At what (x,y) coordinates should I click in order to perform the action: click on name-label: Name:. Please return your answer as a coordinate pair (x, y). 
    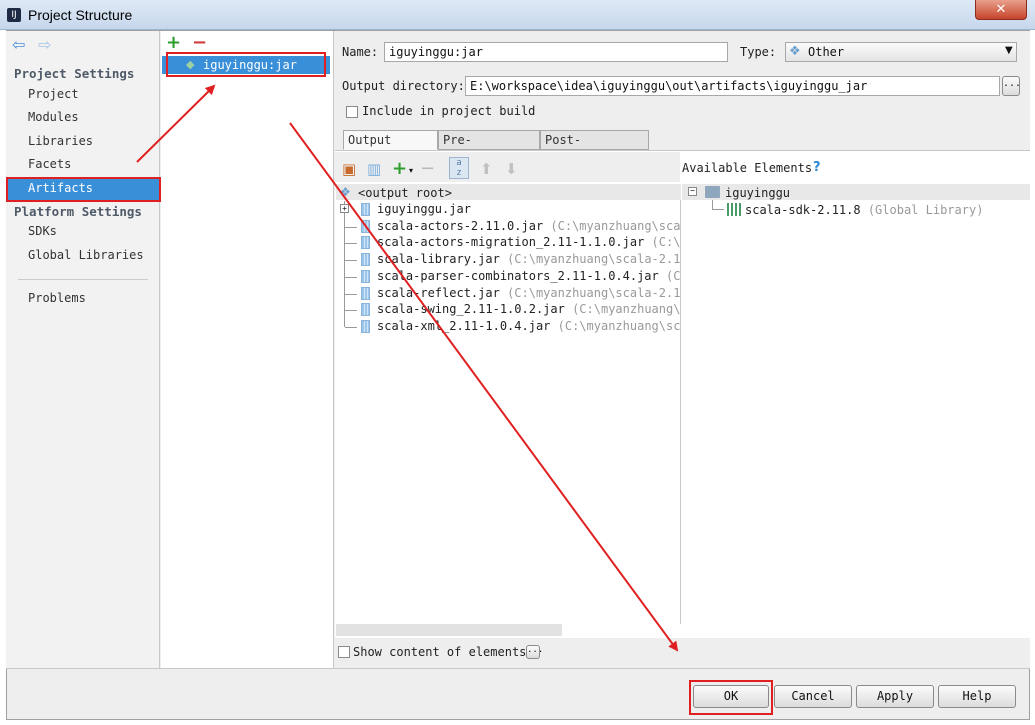
    Looking at the image, I should click on (360, 52).